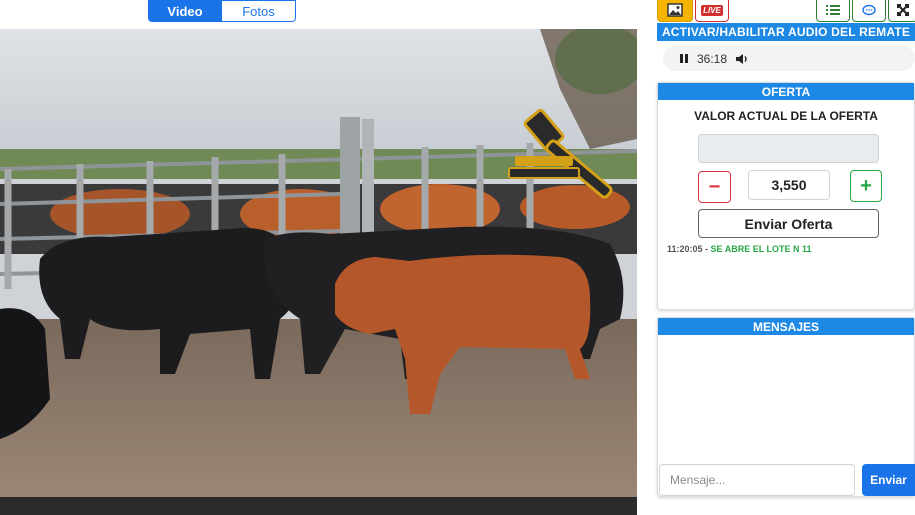 The image size is (915, 515). I want to click on media-tabs: Video Fotos, so click(222, 11).